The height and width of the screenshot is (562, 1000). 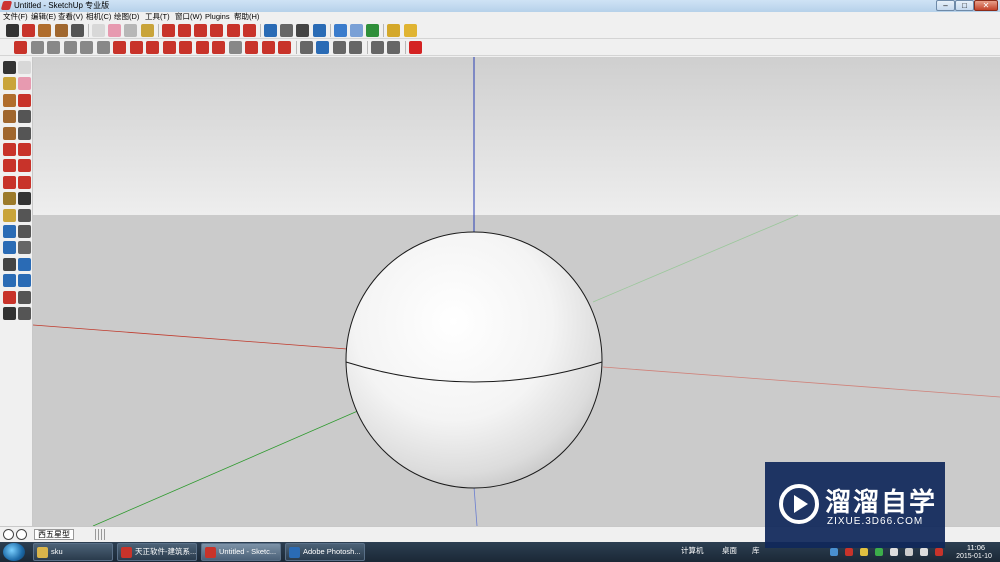 What do you see at coordinates (70, 17) in the screenshot?
I see `menu-view: 查看(V)` at bounding box center [70, 17].